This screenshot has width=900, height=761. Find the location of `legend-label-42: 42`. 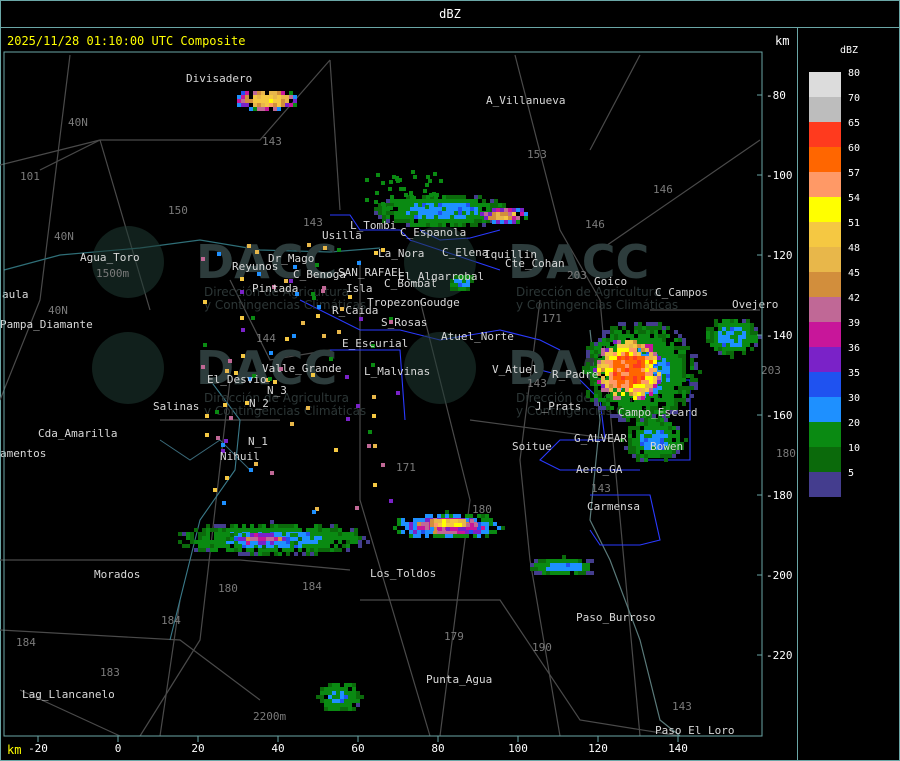

legend-label-42: 42 is located at coordinates (854, 298).